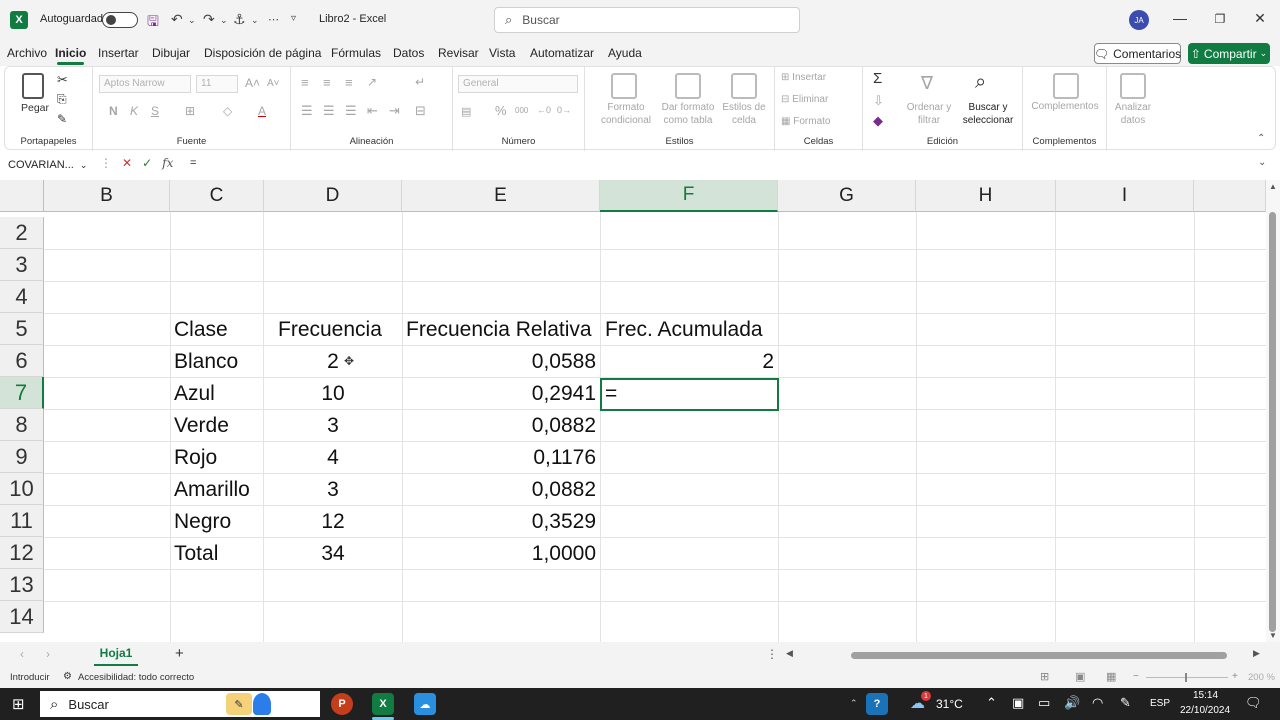  What do you see at coordinates (1230, 196) in the screenshot?
I see `column-header-j` at bounding box center [1230, 196].